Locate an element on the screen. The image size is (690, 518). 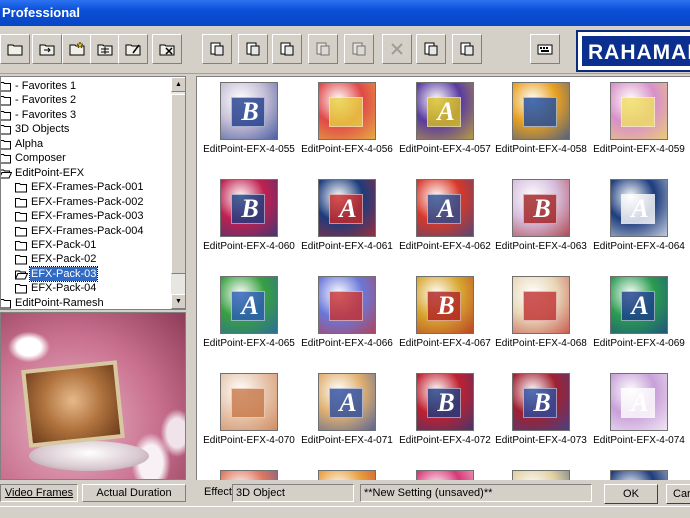
tree-item-label: EFX-Pack-02 is located at coordinates (64, 259).